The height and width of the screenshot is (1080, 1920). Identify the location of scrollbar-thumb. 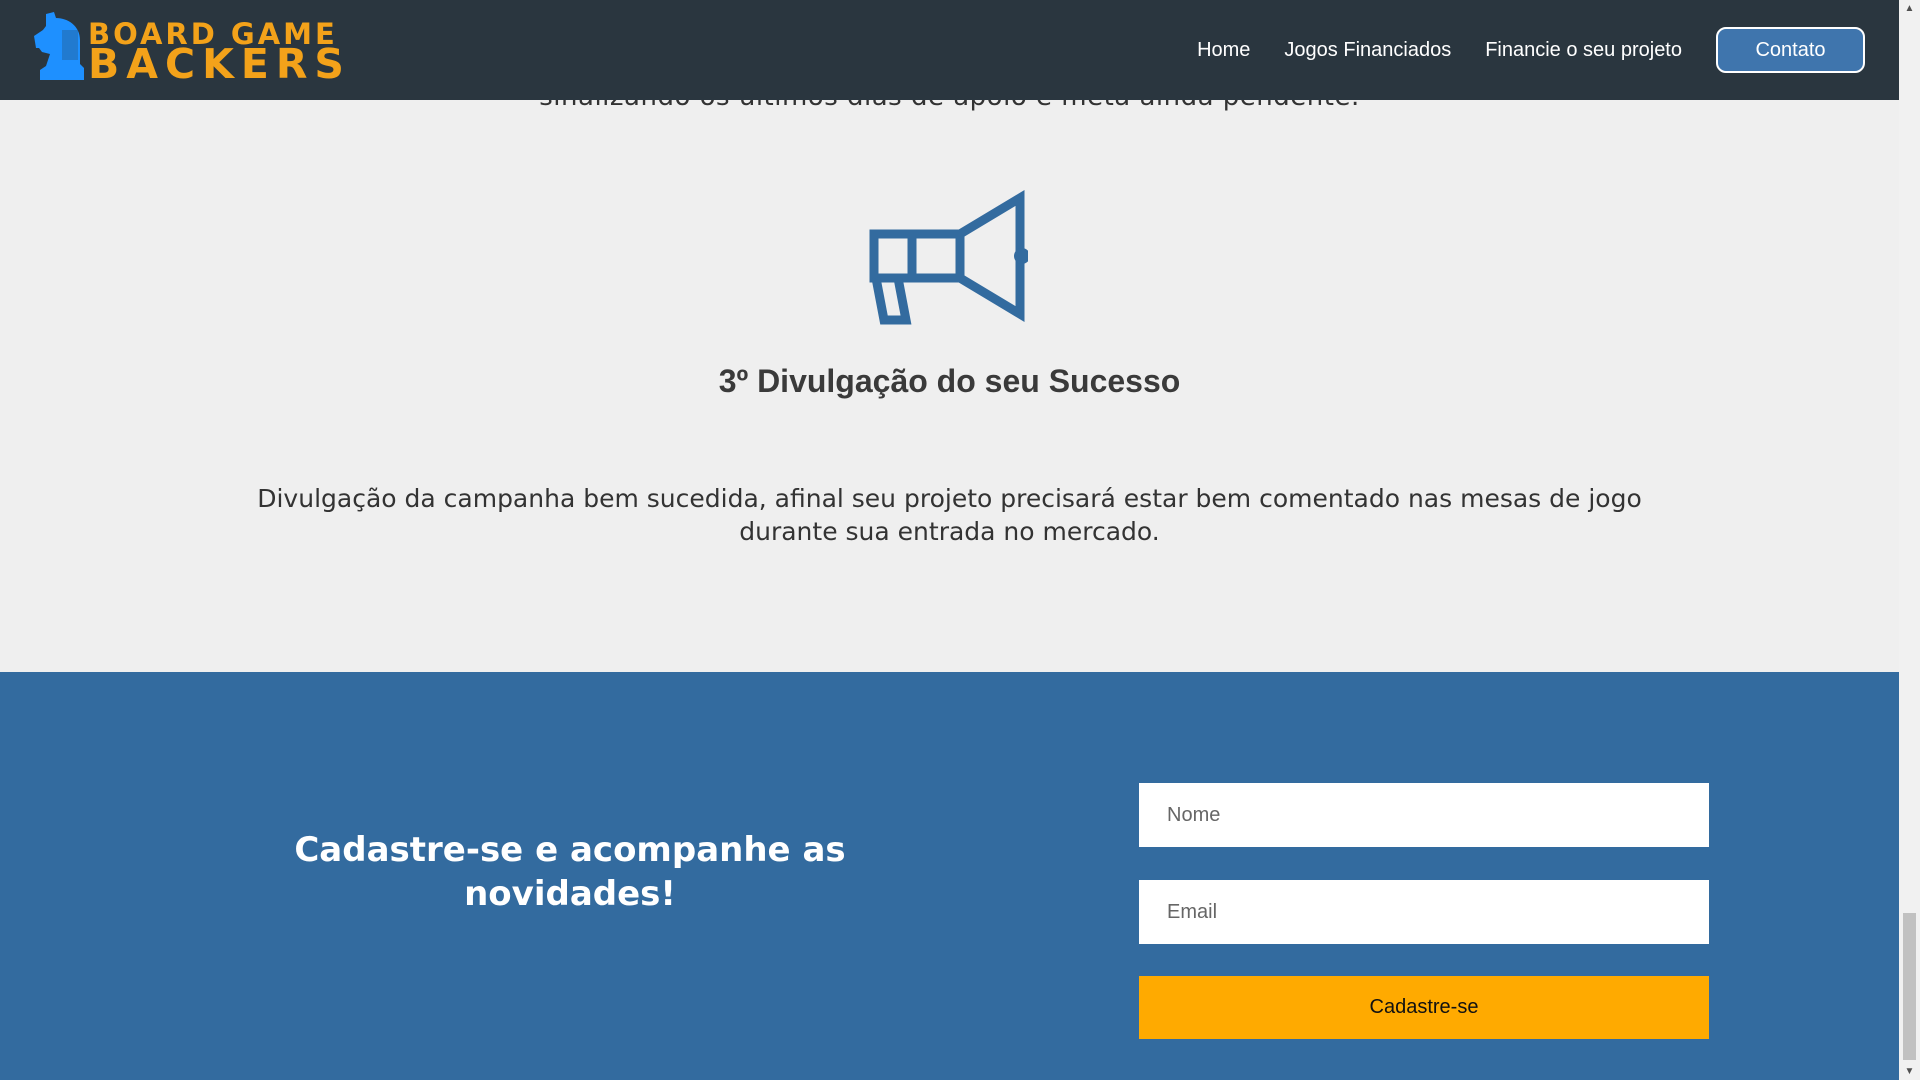
(1909, 986).